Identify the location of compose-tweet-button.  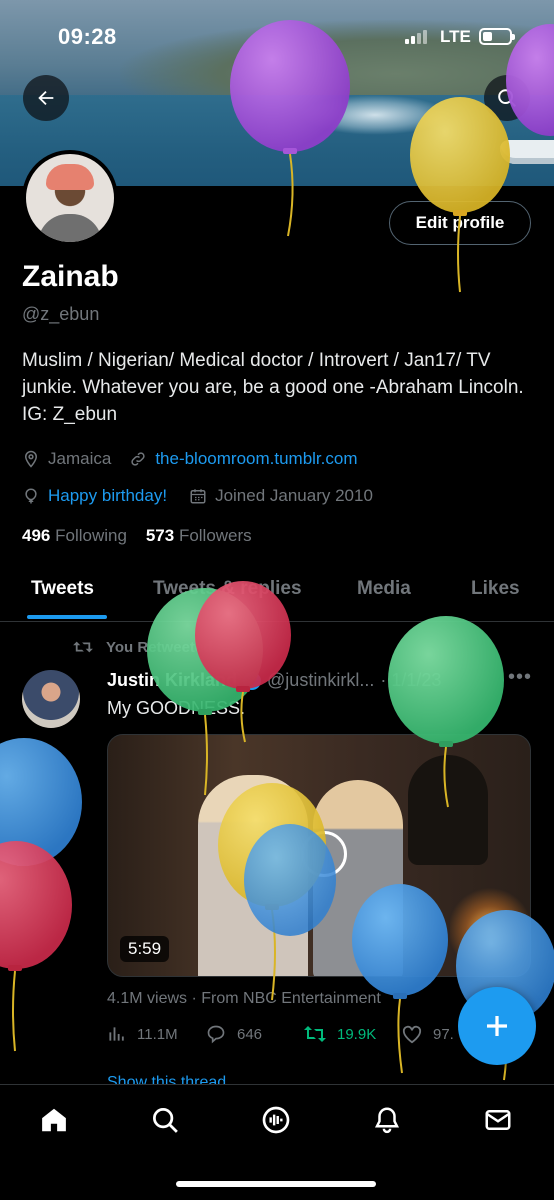
(497, 1026).